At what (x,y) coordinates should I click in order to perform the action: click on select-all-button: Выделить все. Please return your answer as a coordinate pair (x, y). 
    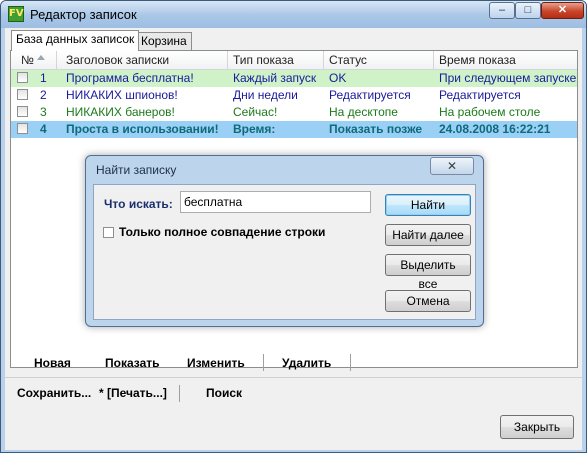
    Looking at the image, I should click on (428, 272).